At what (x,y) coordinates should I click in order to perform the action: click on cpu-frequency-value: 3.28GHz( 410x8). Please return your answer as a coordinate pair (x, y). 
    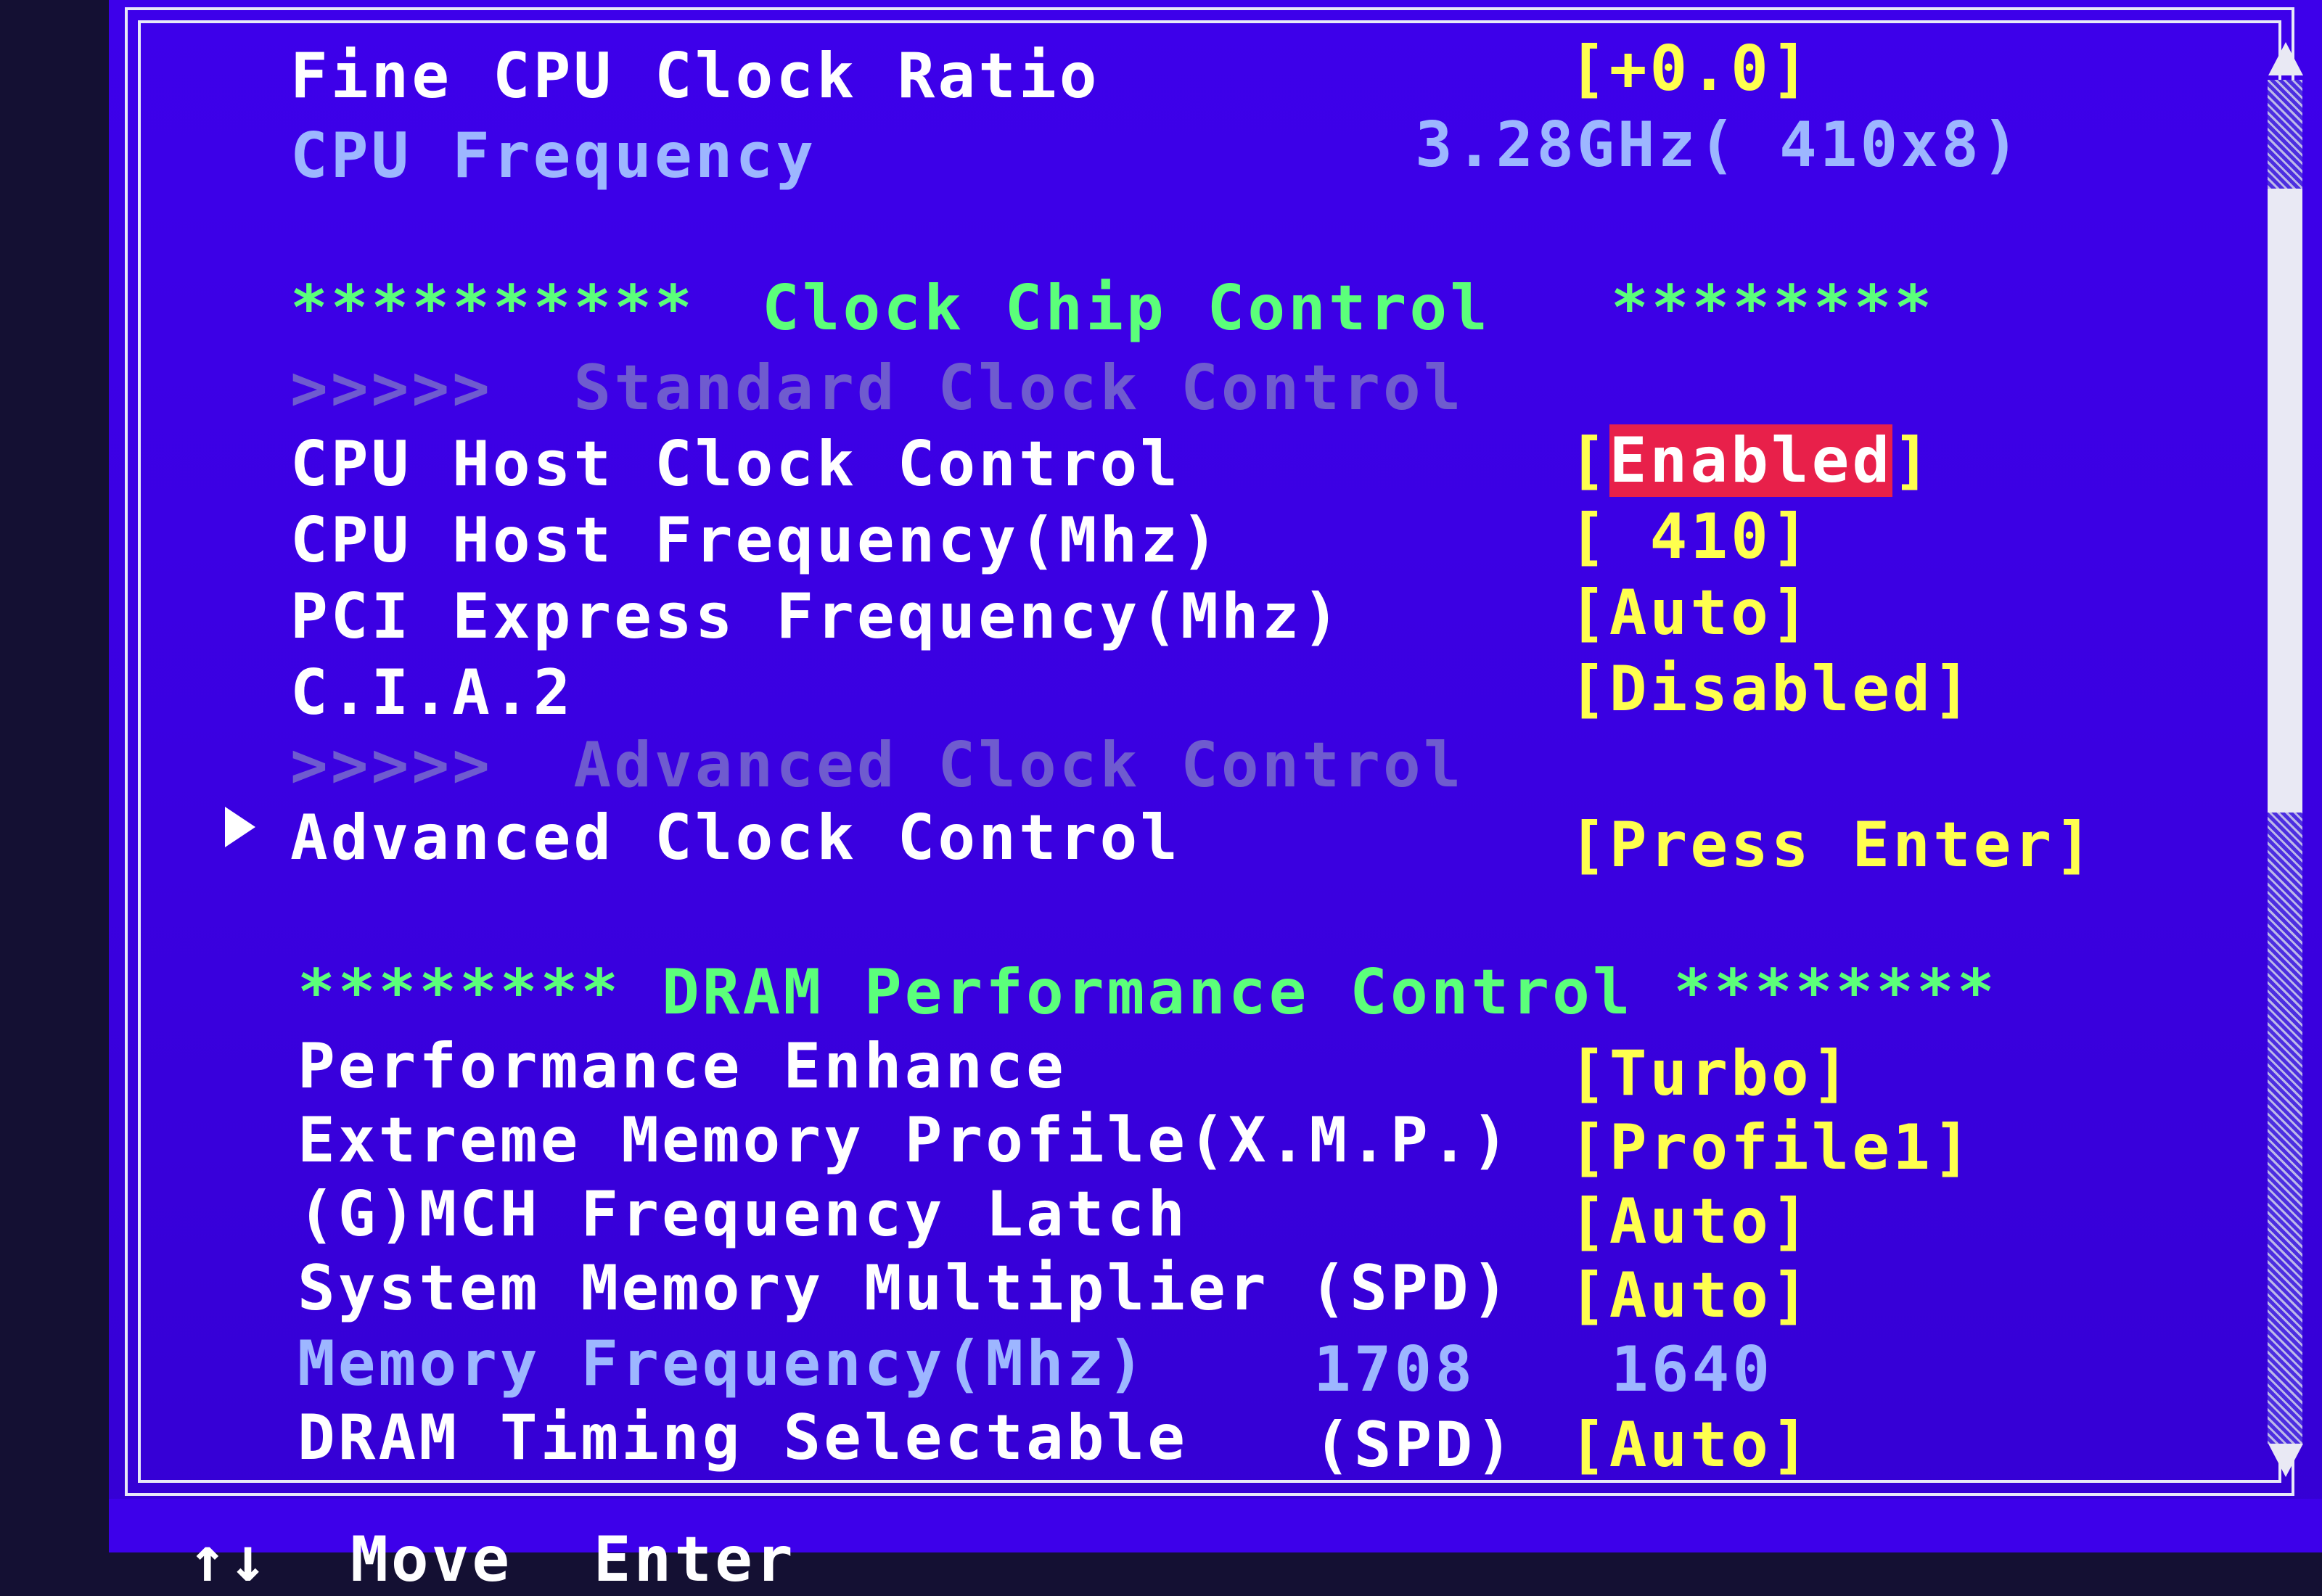
    Looking at the image, I should click on (1718, 145).